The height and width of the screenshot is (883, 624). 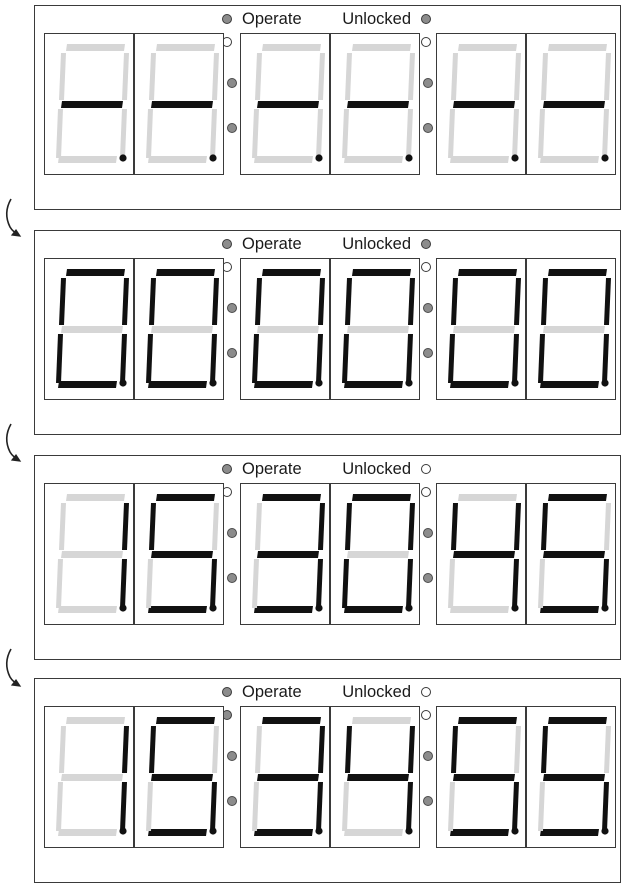 What do you see at coordinates (426, 492) in the screenshot?
I see `fault-led` at bounding box center [426, 492].